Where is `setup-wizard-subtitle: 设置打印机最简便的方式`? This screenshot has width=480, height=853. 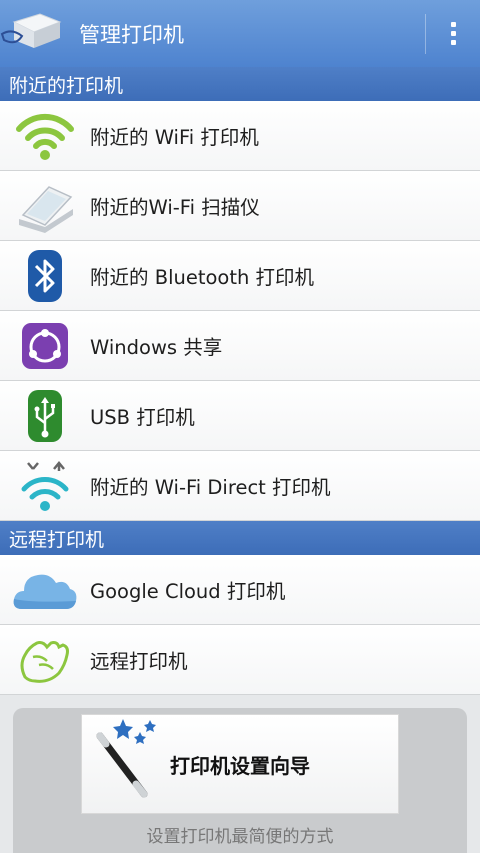
setup-wizard-subtitle: 设置打印机最简便的方式 is located at coordinates (240, 837).